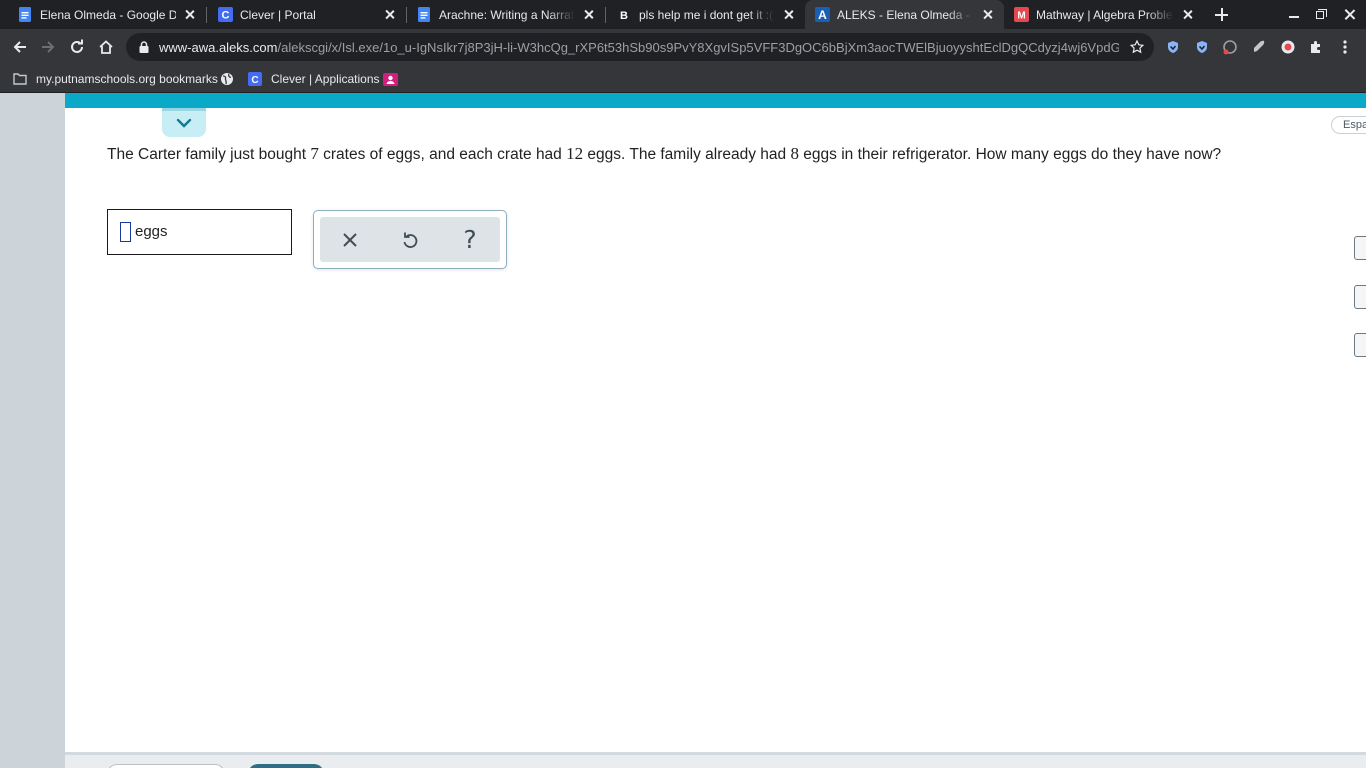  What do you see at coordinates (1322, 14) in the screenshot?
I see `restore-window-button` at bounding box center [1322, 14].